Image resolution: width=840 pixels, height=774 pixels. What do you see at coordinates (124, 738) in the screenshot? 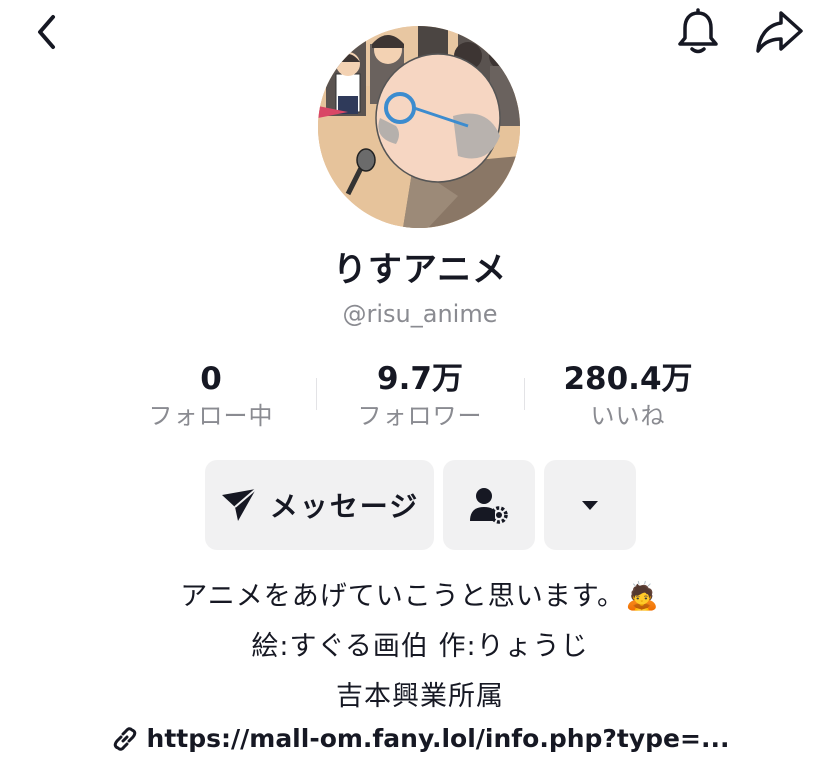
I see `link-icon` at bounding box center [124, 738].